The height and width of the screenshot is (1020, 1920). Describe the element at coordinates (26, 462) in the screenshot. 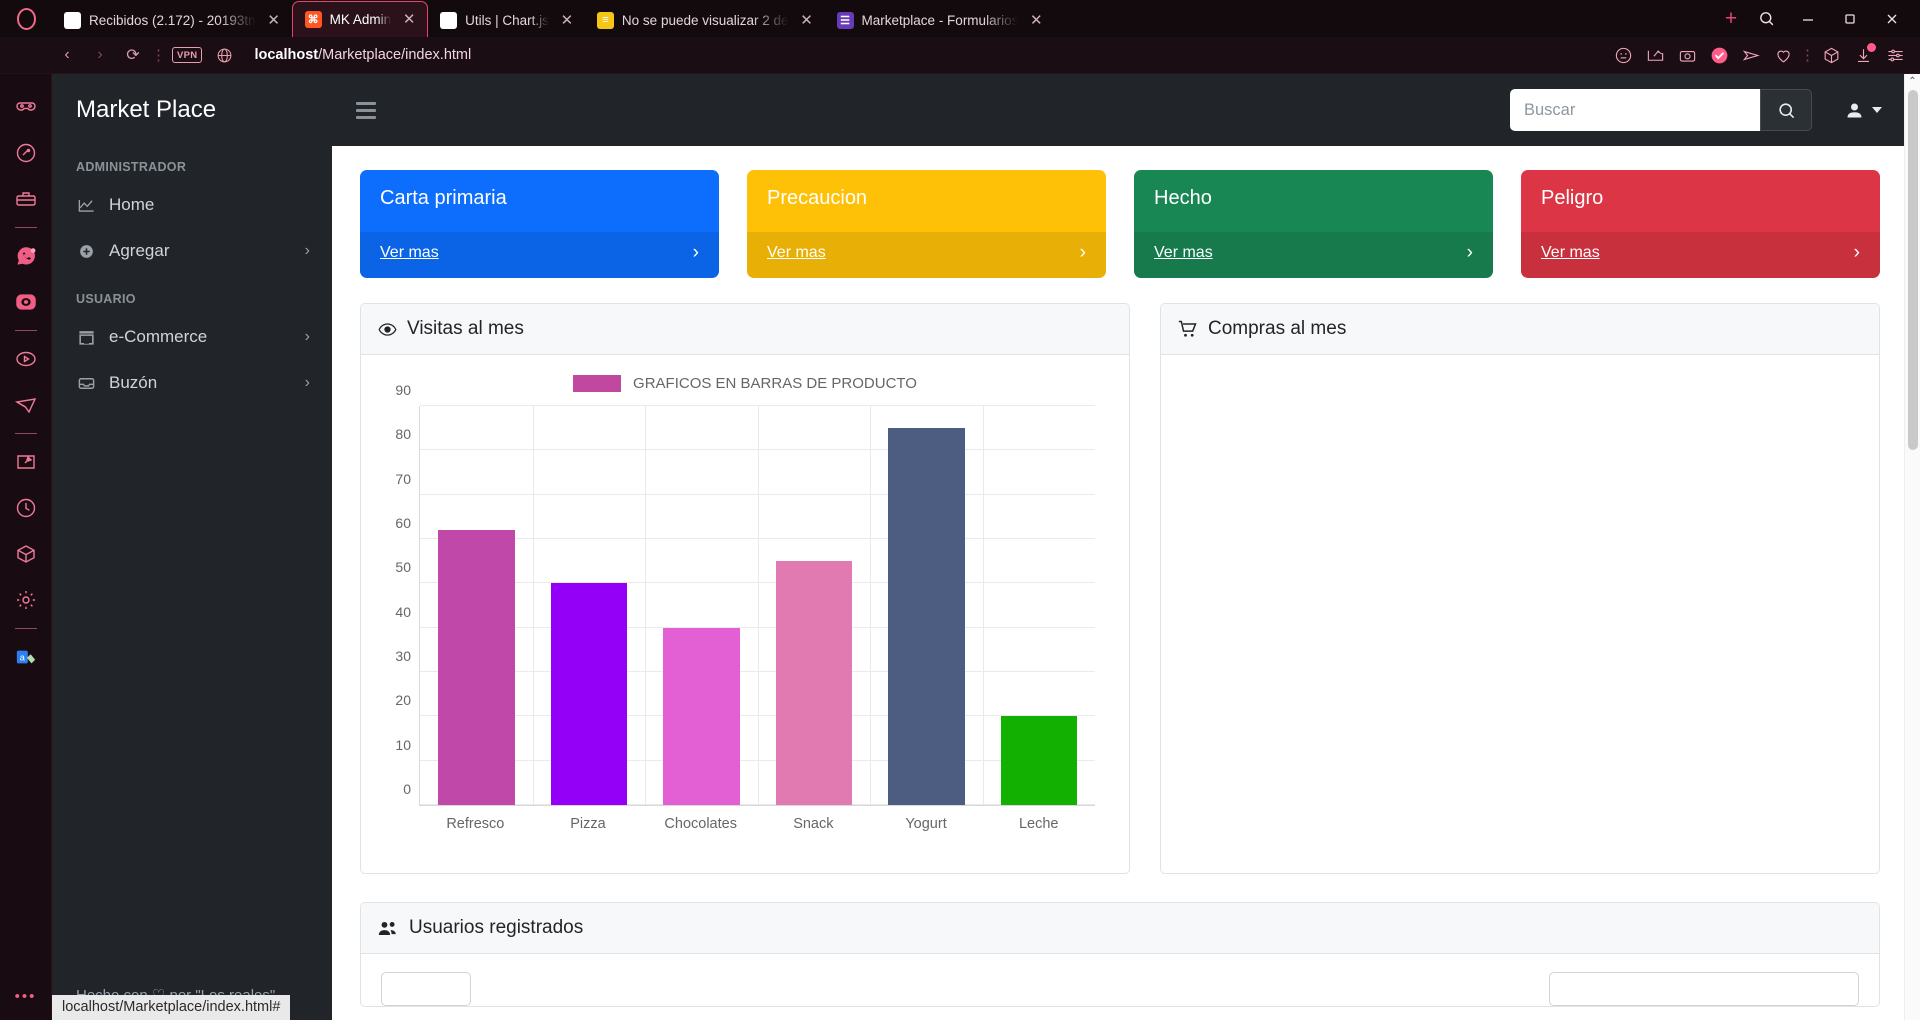

I see `pinboard-icon` at that location.